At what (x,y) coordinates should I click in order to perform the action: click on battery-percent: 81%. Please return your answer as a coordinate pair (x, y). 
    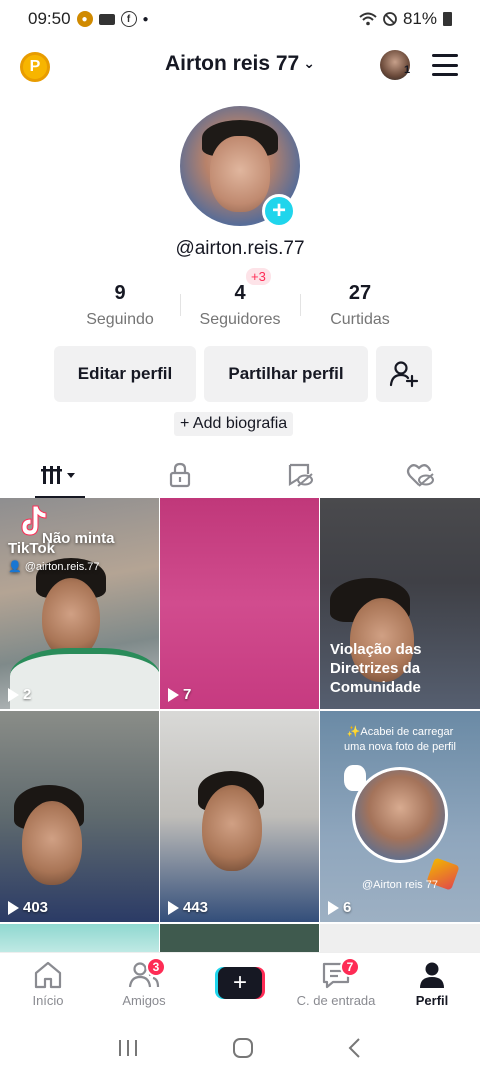
    Looking at the image, I should click on (419, 18).